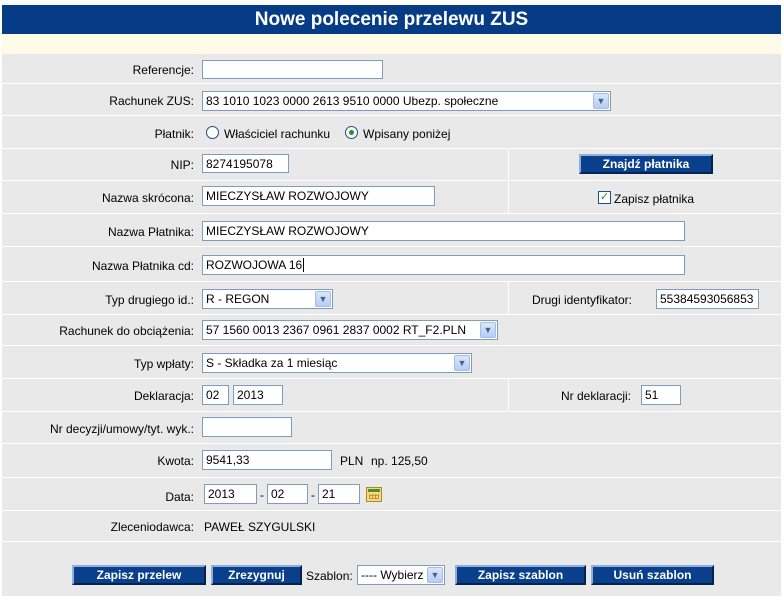  Describe the element at coordinates (147, 198) in the screenshot. I see `nazwa-skrocona-label: Nazwa skrócona:` at that location.